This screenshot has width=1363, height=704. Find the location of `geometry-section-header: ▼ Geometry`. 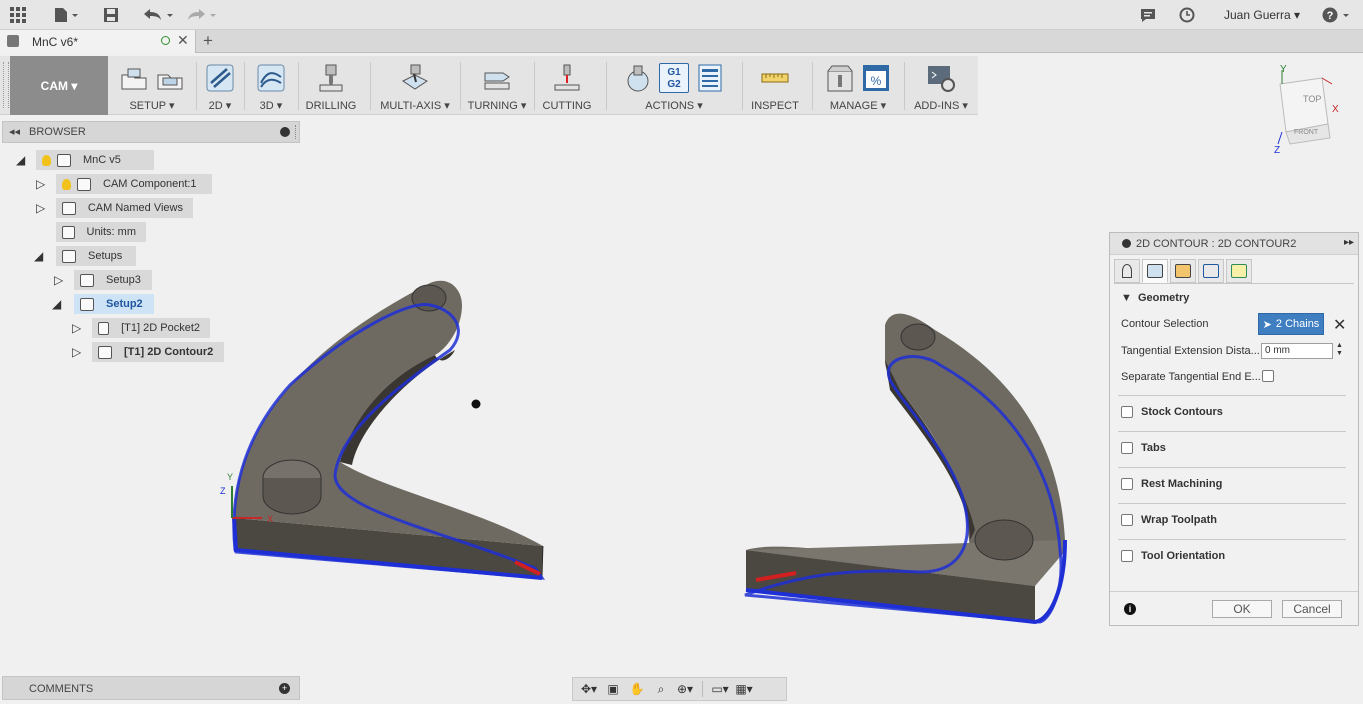

geometry-section-header: ▼ Geometry is located at coordinates (1155, 298).